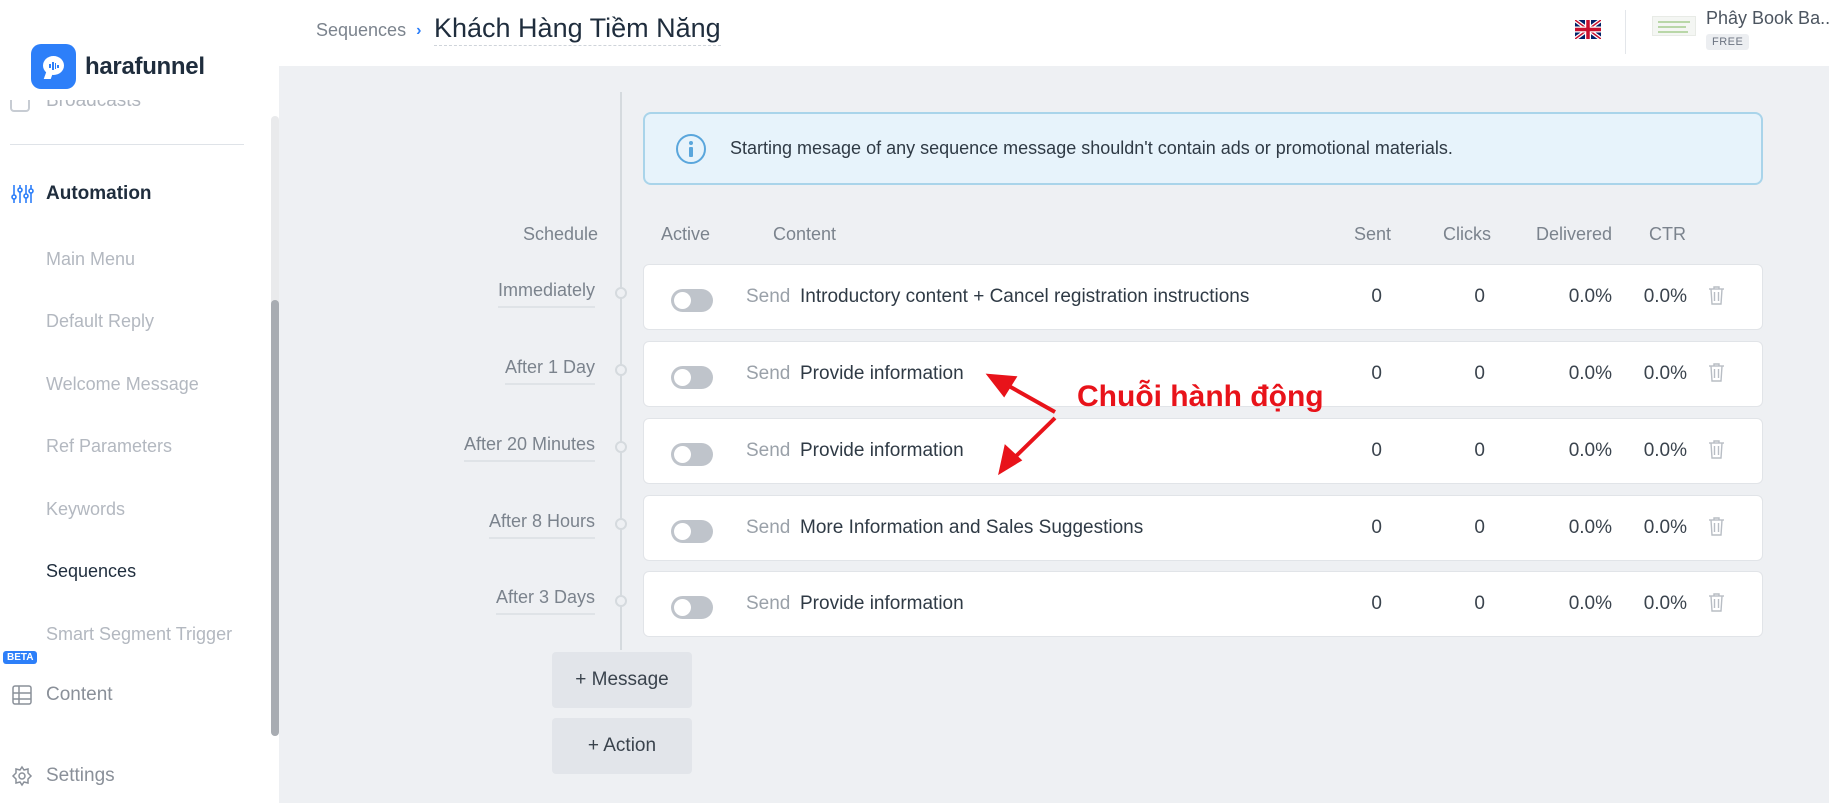 This screenshot has height=803, width=1829. Describe the element at coordinates (145, 66) in the screenshot. I see `logo-text: harafunnel` at that location.